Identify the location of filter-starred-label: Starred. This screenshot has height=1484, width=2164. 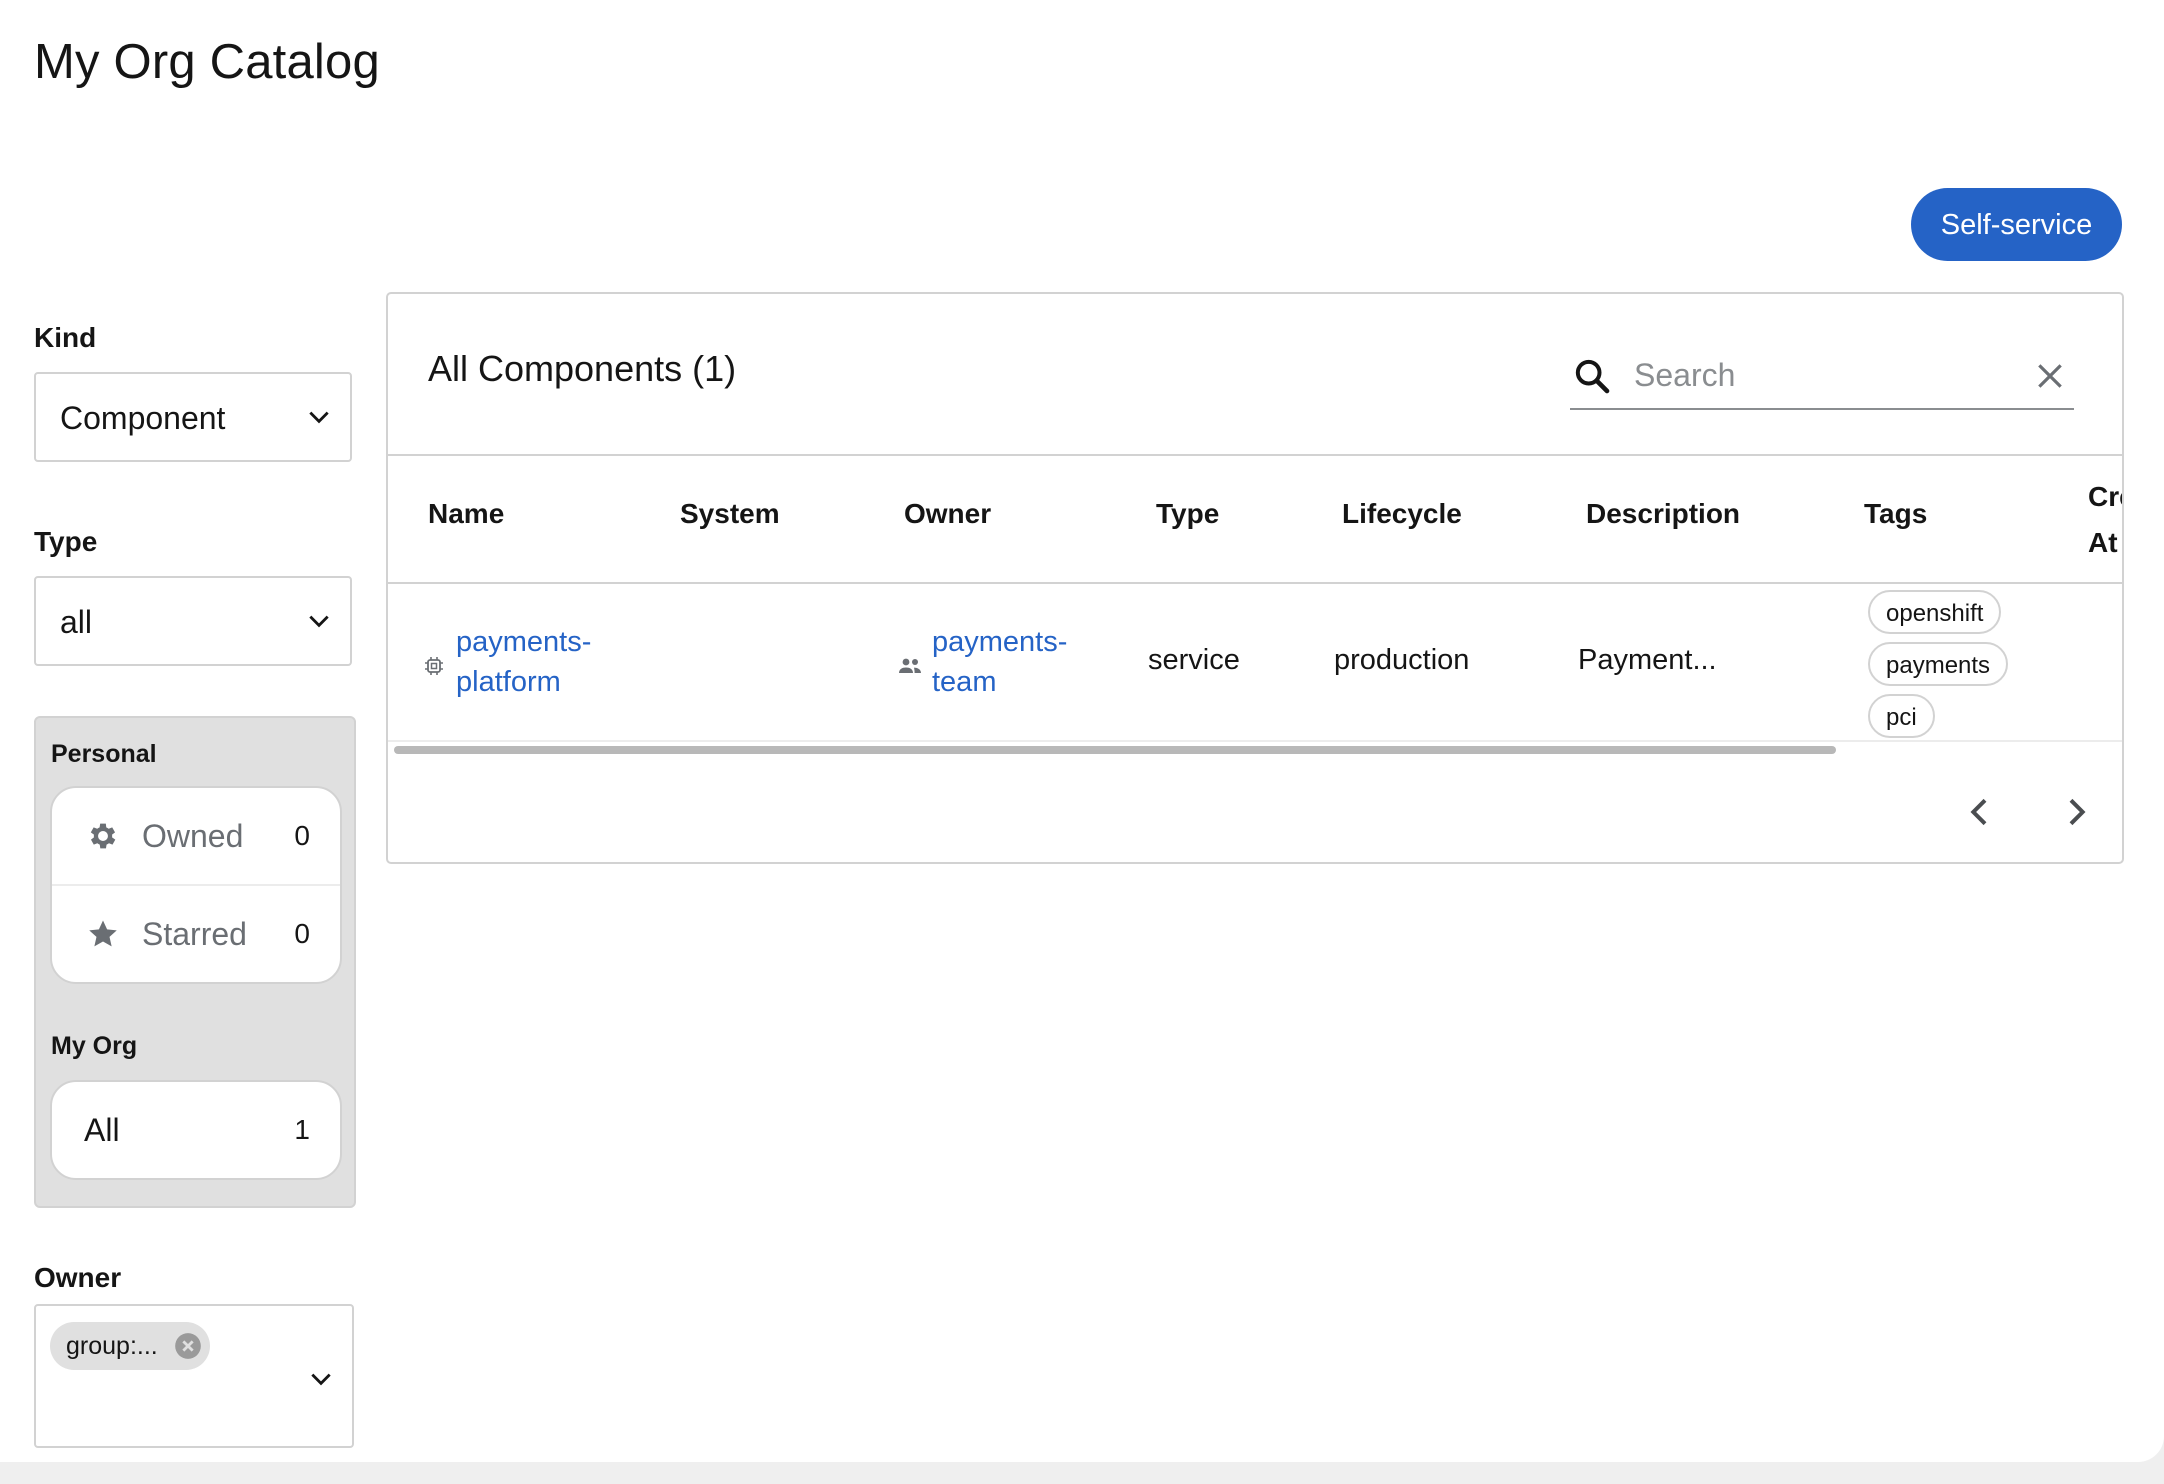
(194, 933).